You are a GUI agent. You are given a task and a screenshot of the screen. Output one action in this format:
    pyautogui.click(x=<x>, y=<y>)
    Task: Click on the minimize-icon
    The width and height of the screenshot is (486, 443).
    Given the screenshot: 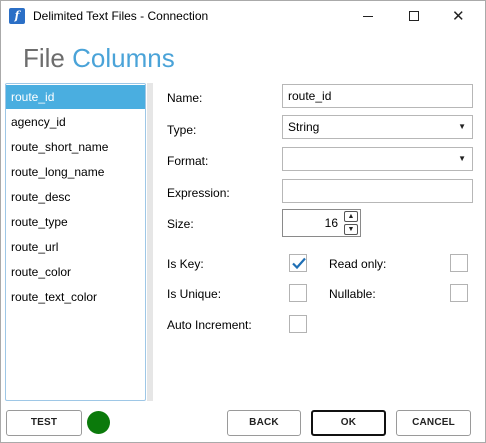 What is the action you would take?
    pyautogui.click(x=368, y=16)
    